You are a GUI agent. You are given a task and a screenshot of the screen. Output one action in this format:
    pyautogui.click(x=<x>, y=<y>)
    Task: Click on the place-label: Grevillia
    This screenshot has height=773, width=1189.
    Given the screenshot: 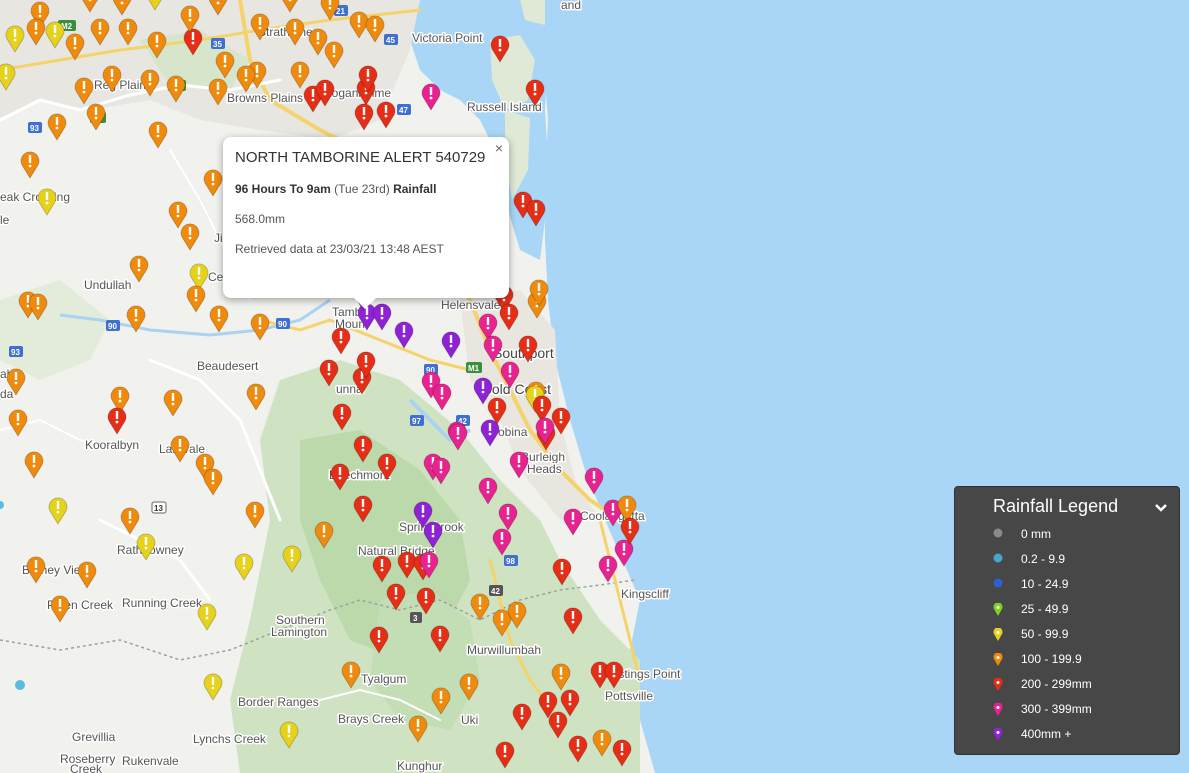 What is the action you would take?
    pyautogui.click(x=94, y=737)
    